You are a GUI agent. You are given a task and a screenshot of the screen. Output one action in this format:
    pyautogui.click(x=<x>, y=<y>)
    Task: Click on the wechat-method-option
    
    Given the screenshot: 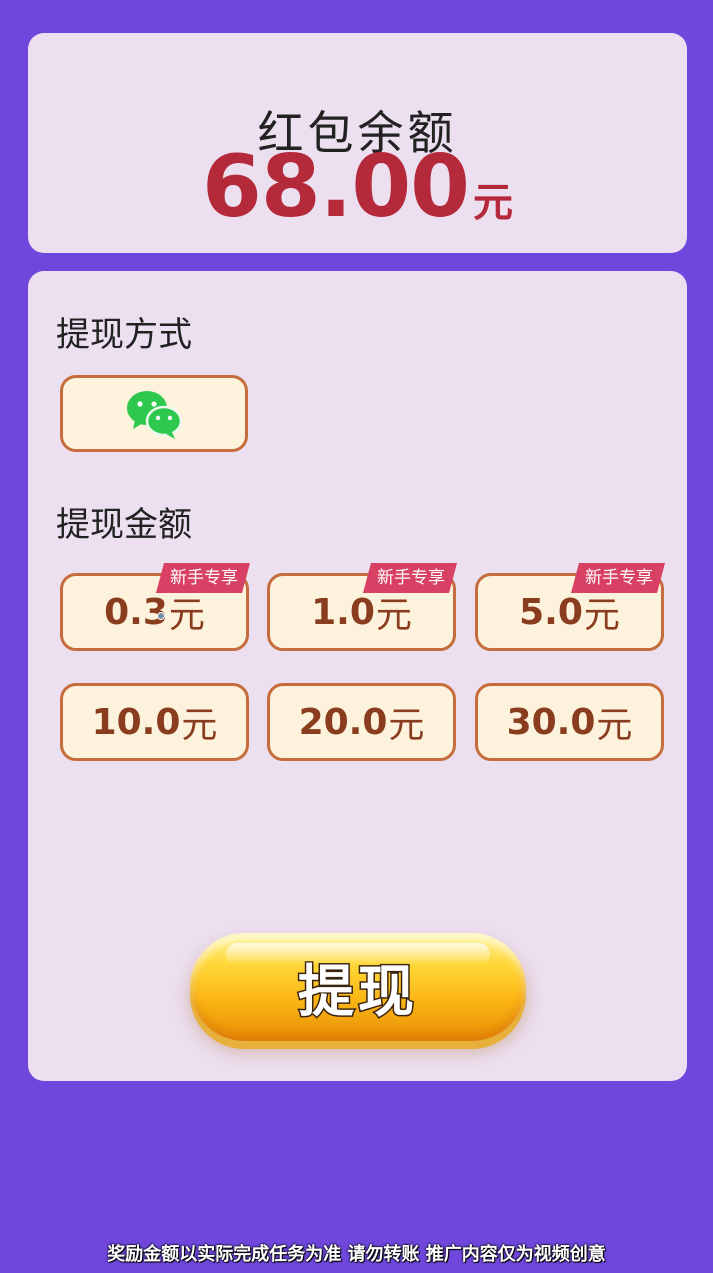 What is the action you would take?
    pyautogui.click(x=154, y=413)
    